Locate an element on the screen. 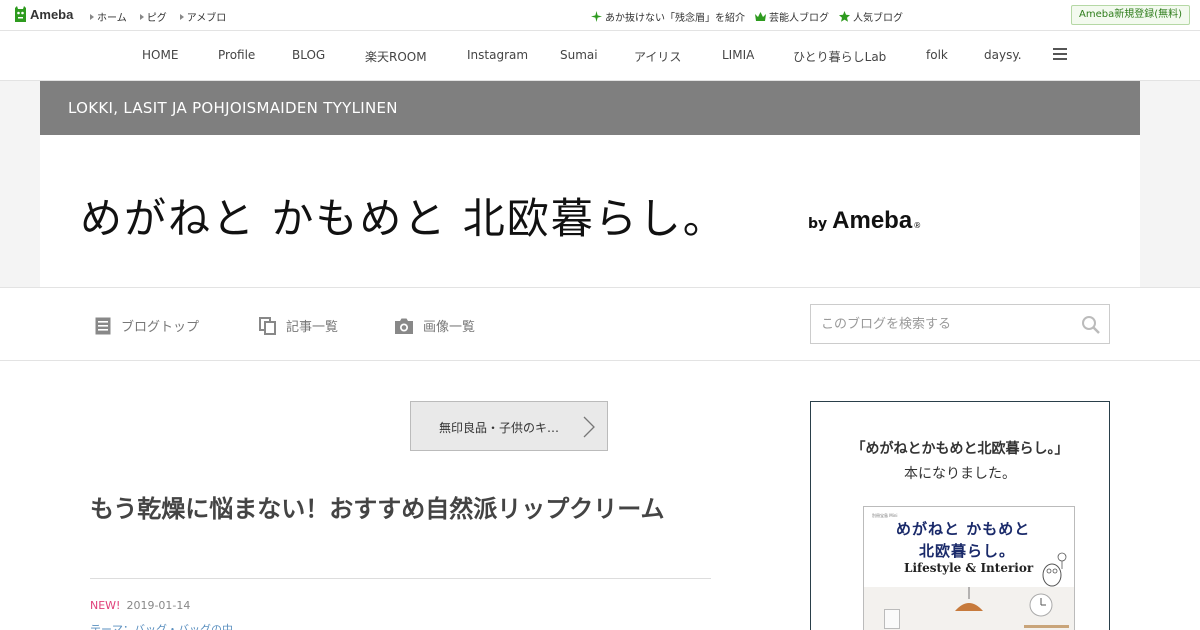  nav-item-hitorigurashi-lab: ひとり暮らしLab is located at coordinates (839, 56).